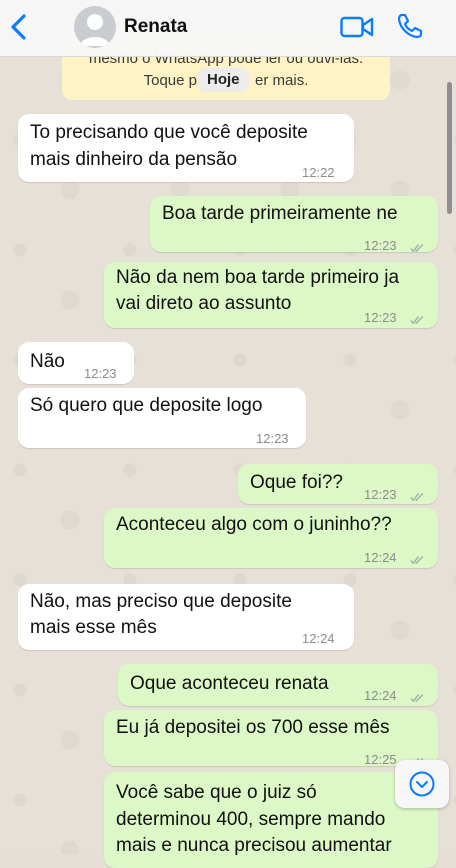  Describe the element at coordinates (271, 538) in the screenshot. I see `message-bubble-outgoing: Aconteceu algo com o juninho?? 12:24` at that location.